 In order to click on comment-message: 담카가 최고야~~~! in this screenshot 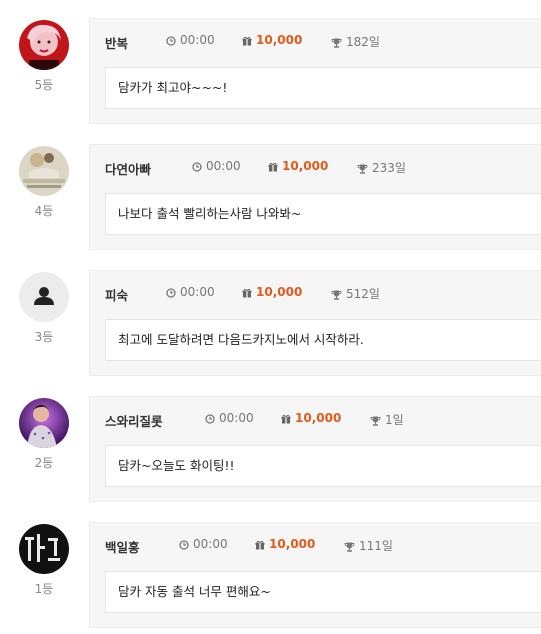, I will do `click(323, 88)`.